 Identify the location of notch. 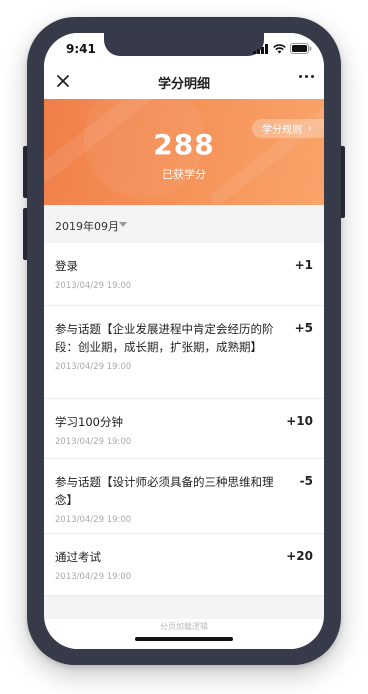
(184, 44).